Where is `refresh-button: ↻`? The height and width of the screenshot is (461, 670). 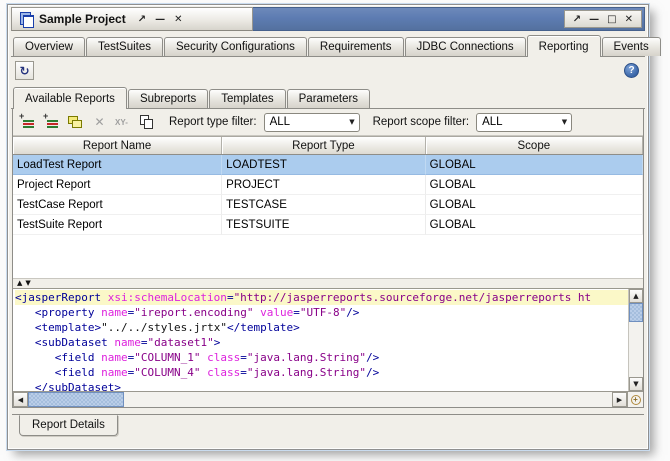
refresh-button: ↻ is located at coordinates (24, 70).